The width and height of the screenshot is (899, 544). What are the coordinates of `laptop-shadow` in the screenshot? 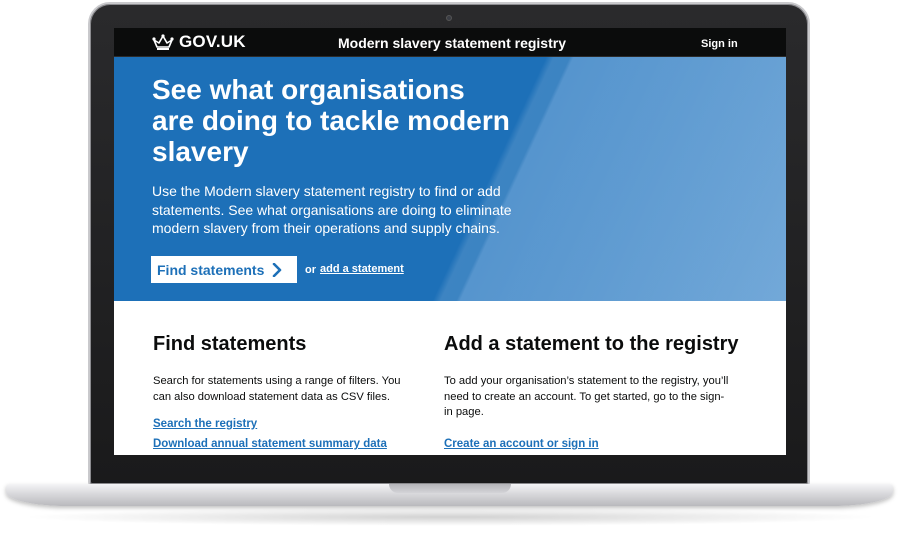 It's located at (450, 517).